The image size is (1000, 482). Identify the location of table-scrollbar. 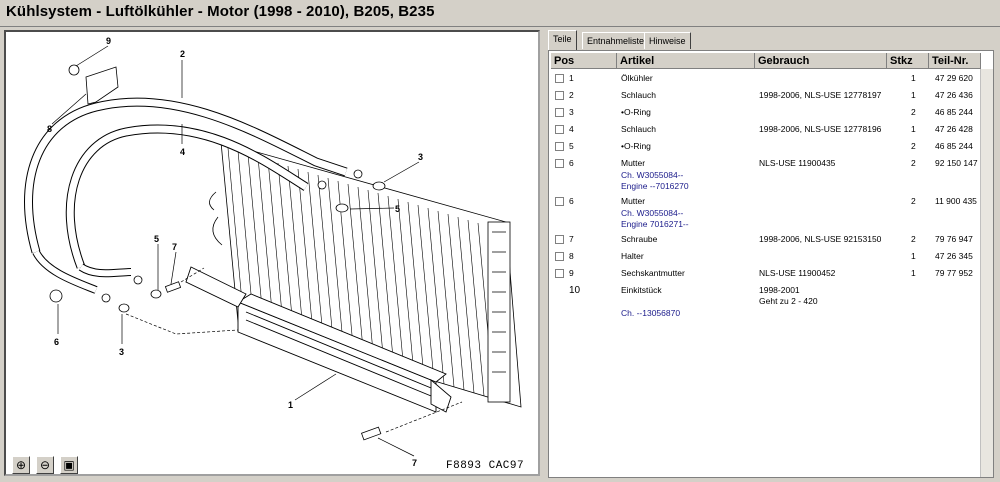
(986, 273).